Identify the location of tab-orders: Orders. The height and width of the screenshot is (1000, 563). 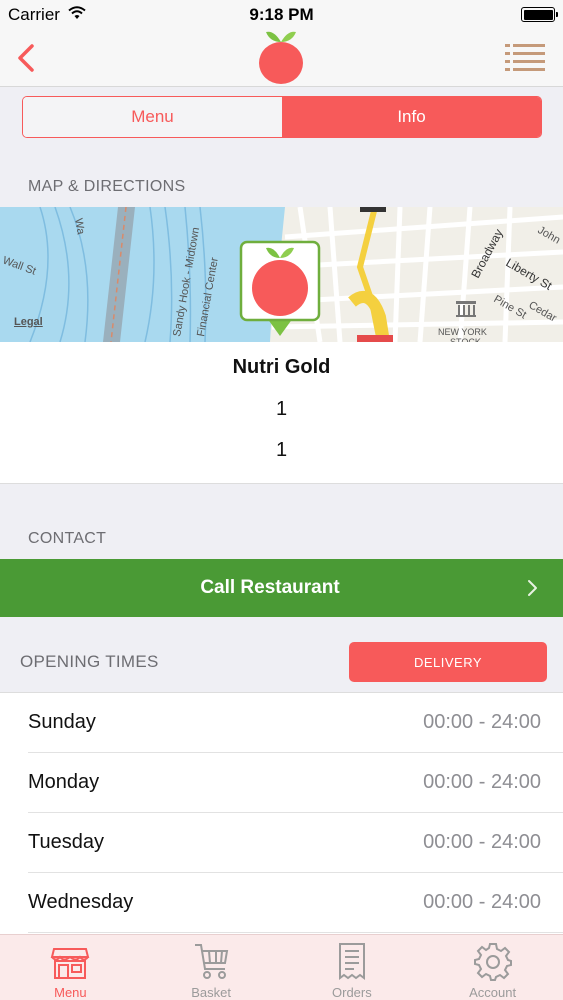
(352, 967).